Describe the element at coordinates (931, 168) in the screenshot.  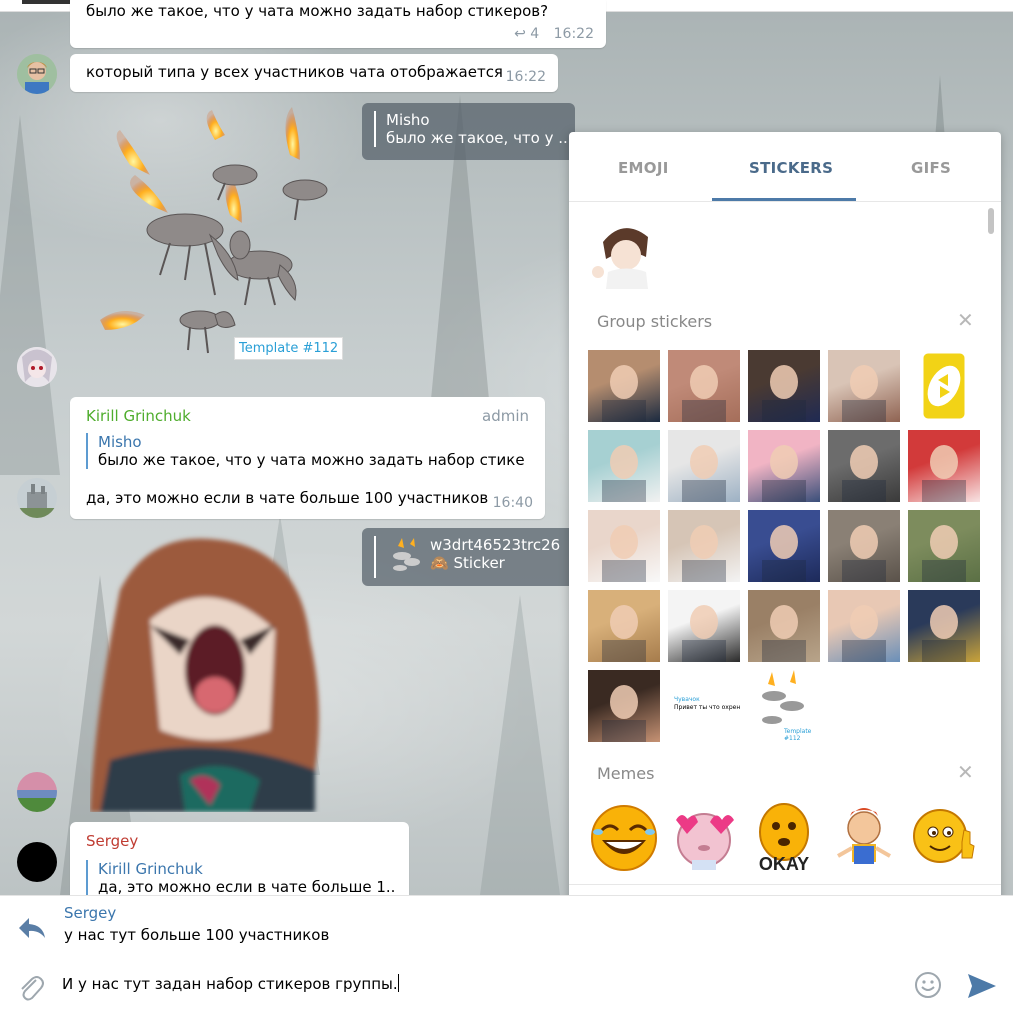
I see `tab-gifs: GIFS` at that location.